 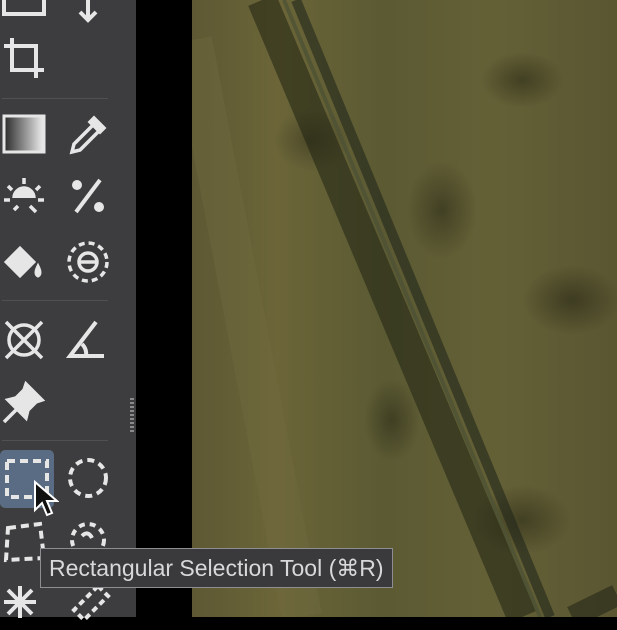 I want to click on move-tool, so click(x=24, y=15).